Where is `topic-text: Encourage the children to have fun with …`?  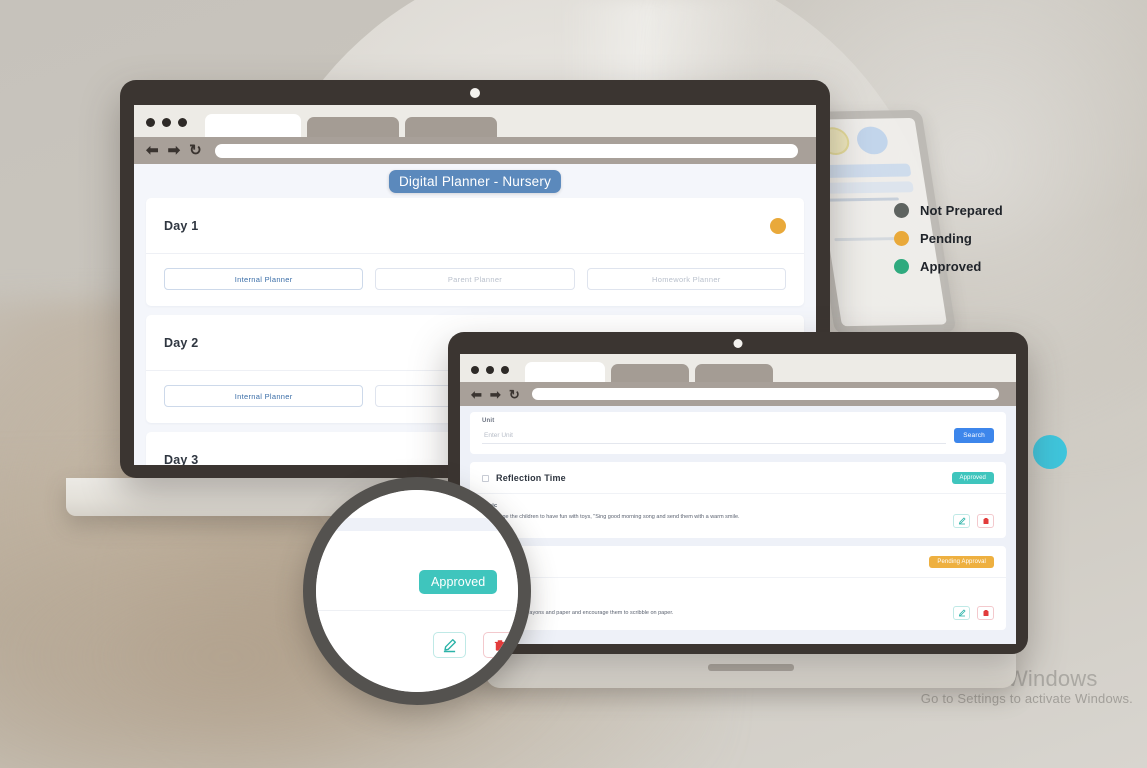 topic-text: Encourage the children to have fun with … is located at coordinates (611, 517).